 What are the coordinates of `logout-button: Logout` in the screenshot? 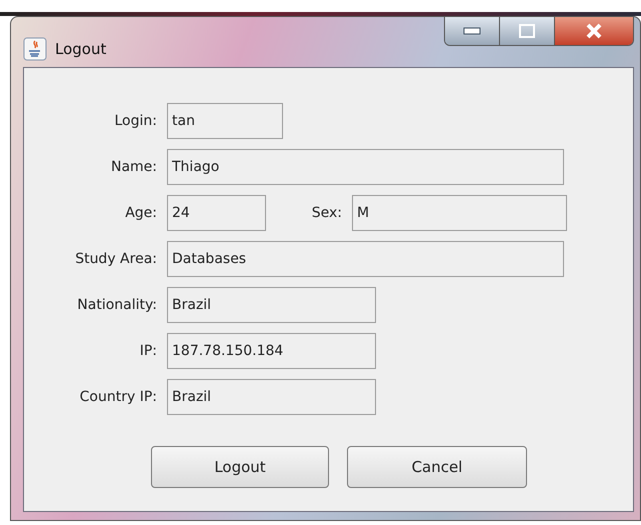 It's located at (240, 467).